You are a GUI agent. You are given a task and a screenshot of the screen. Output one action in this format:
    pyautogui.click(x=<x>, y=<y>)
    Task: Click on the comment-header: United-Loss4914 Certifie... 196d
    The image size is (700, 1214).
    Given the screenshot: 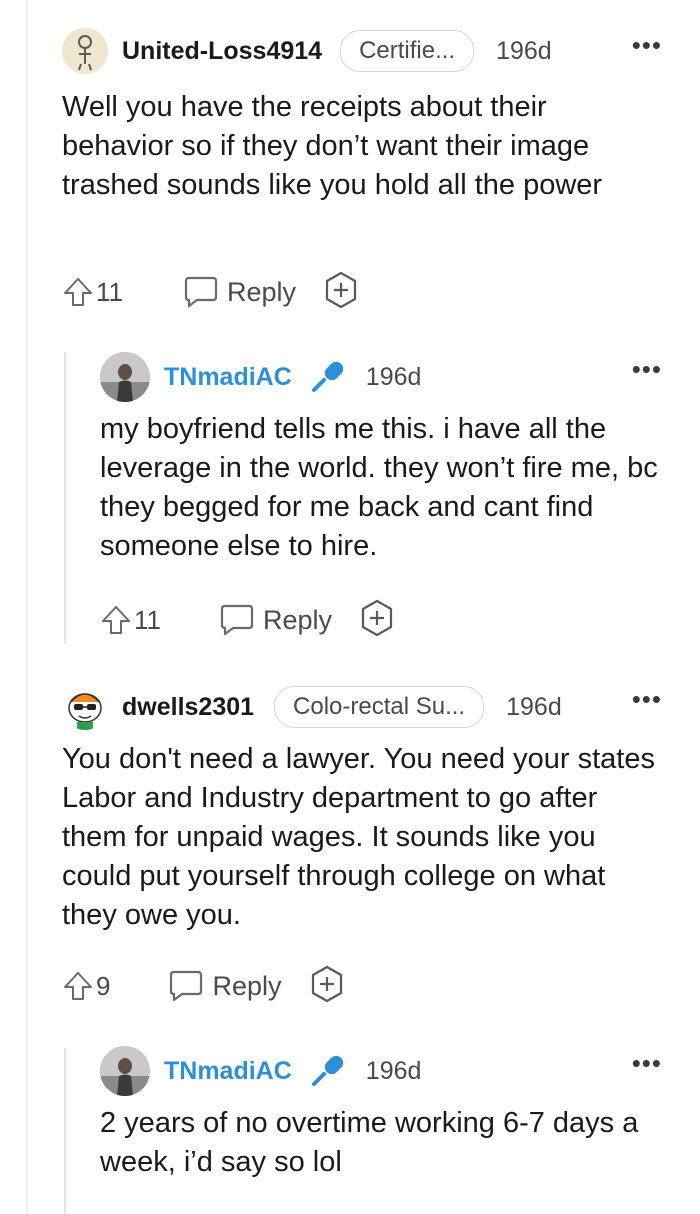 What is the action you would take?
    pyautogui.click(x=362, y=51)
    